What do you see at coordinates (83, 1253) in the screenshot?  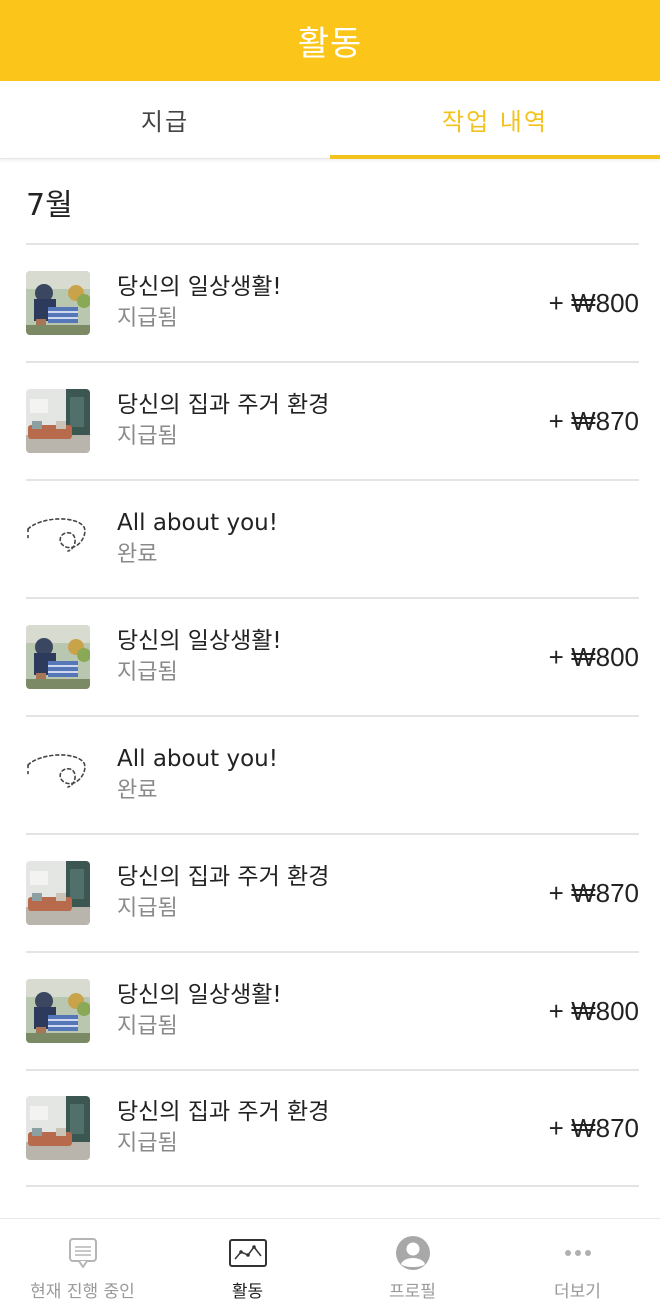 I see `message-icon` at bounding box center [83, 1253].